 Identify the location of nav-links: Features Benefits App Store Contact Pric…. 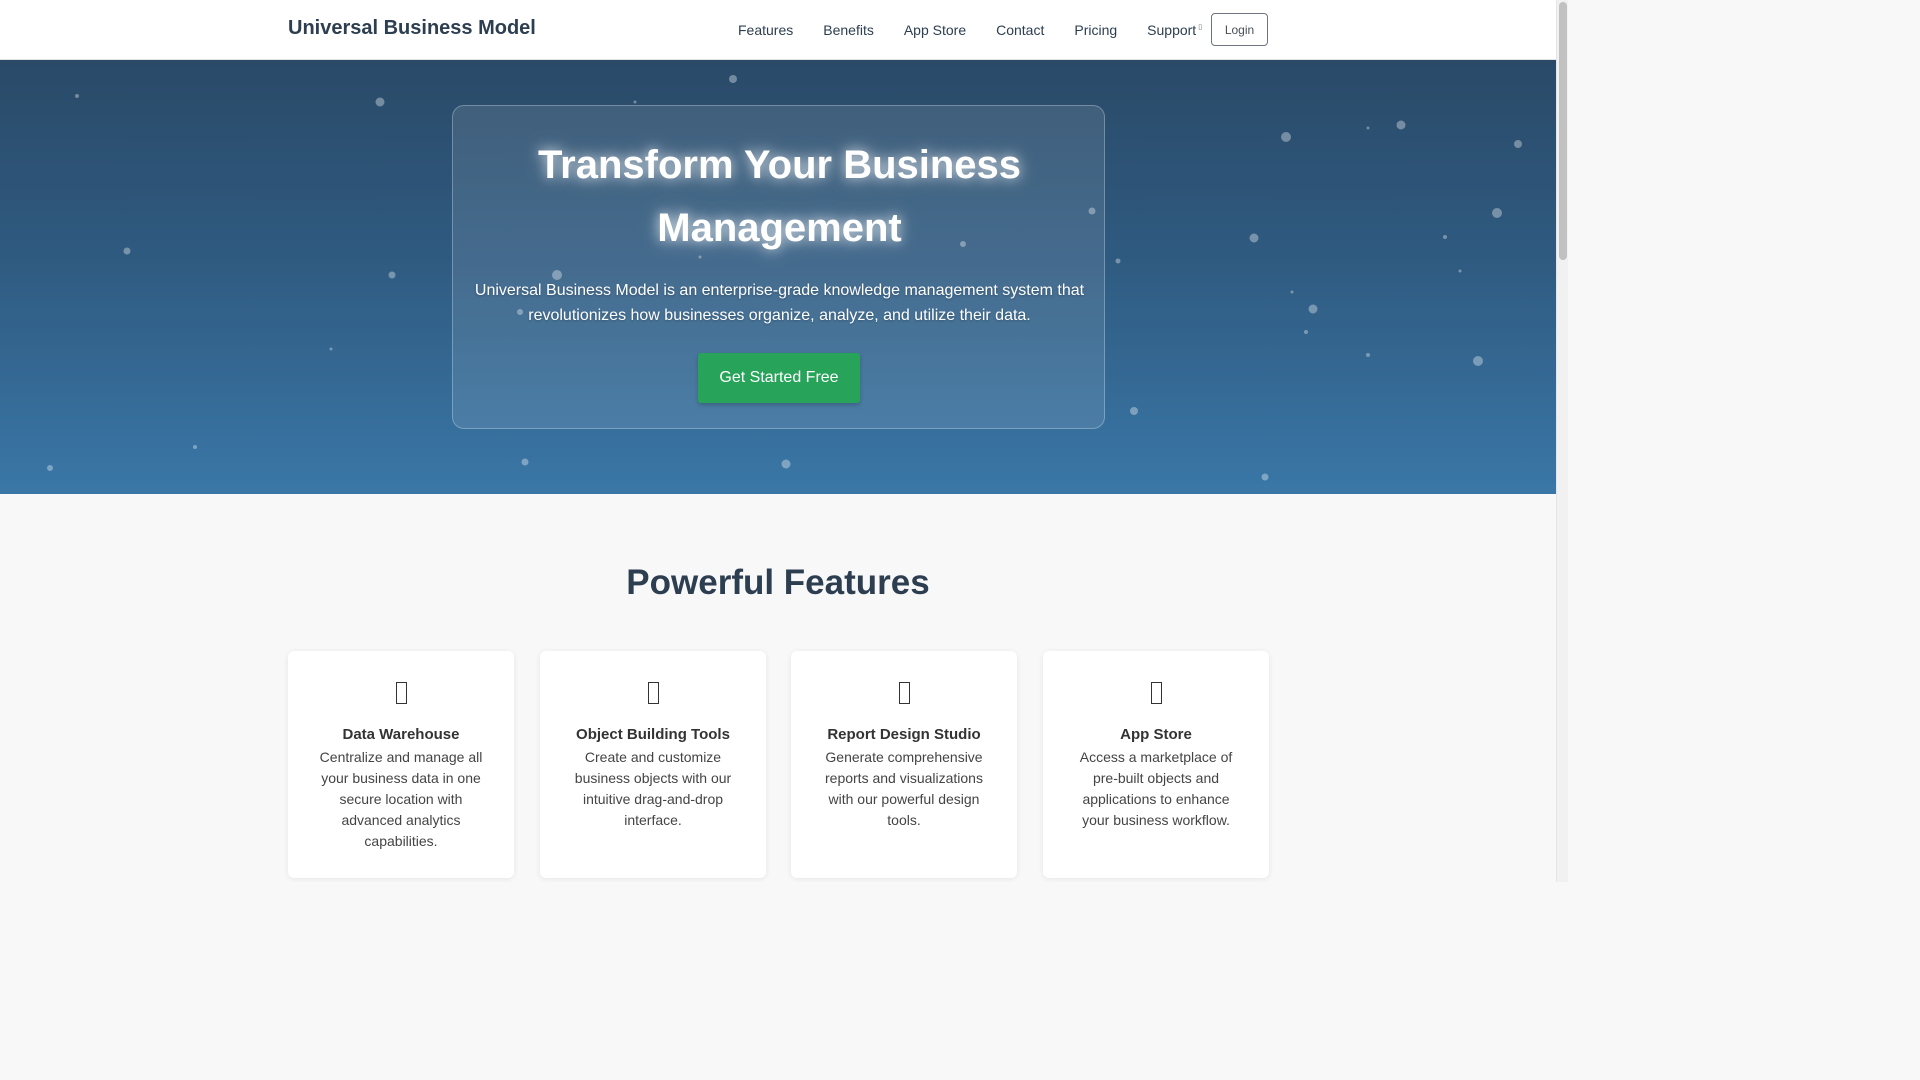
(970, 29).